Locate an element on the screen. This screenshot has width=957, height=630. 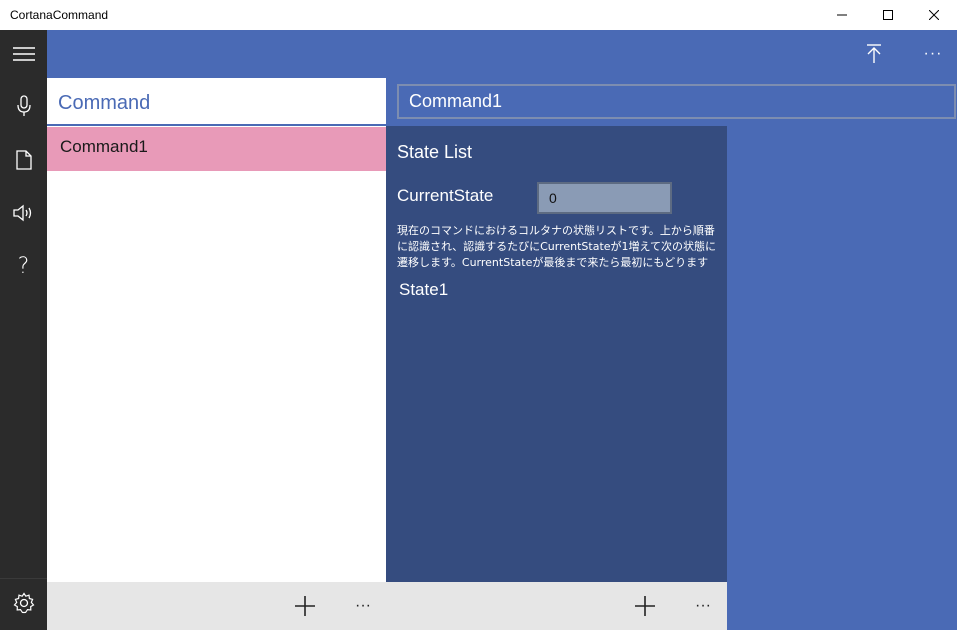
state-more-button: ··· is located at coordinates (703, 606).